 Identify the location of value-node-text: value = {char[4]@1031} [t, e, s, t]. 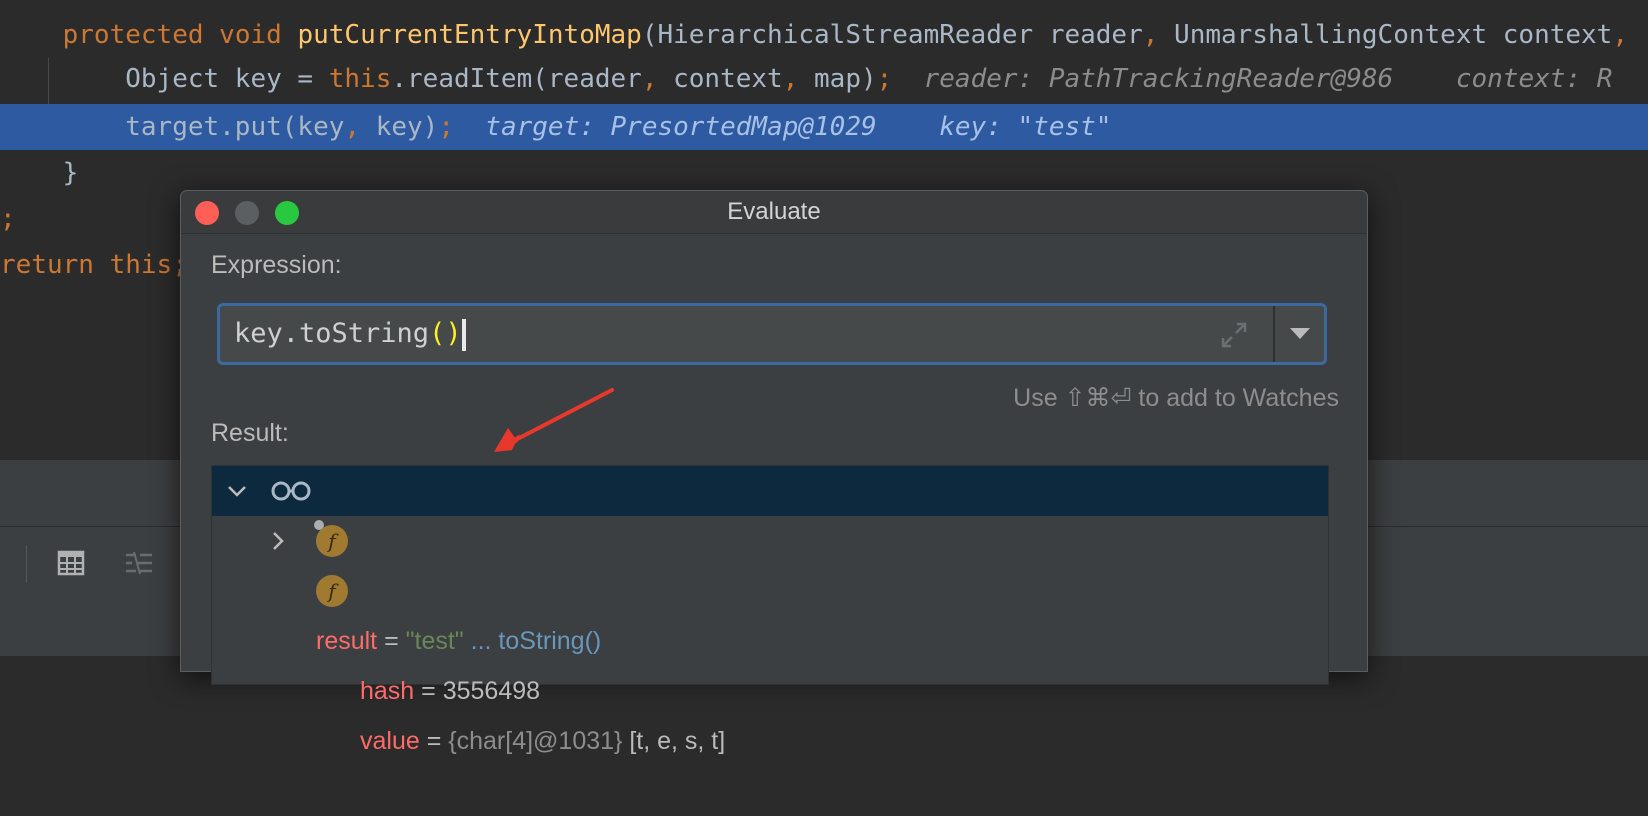
(542, 741).